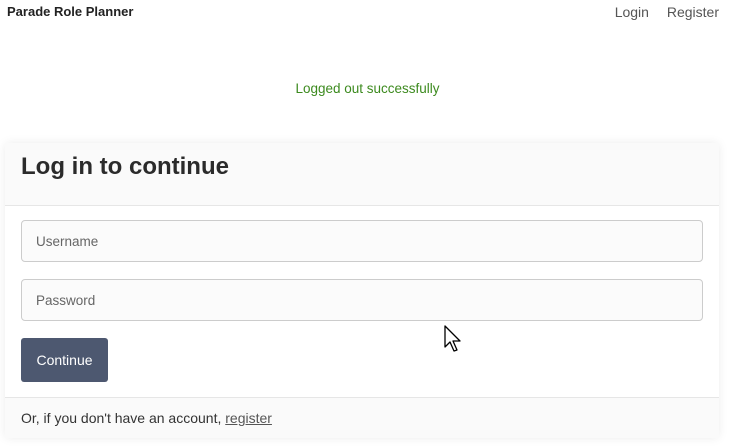  What do you see at coordinates (70, 11) in the screenshot?
I see `brand-name: Parade Role Planner` at bounding box center [70, 11].